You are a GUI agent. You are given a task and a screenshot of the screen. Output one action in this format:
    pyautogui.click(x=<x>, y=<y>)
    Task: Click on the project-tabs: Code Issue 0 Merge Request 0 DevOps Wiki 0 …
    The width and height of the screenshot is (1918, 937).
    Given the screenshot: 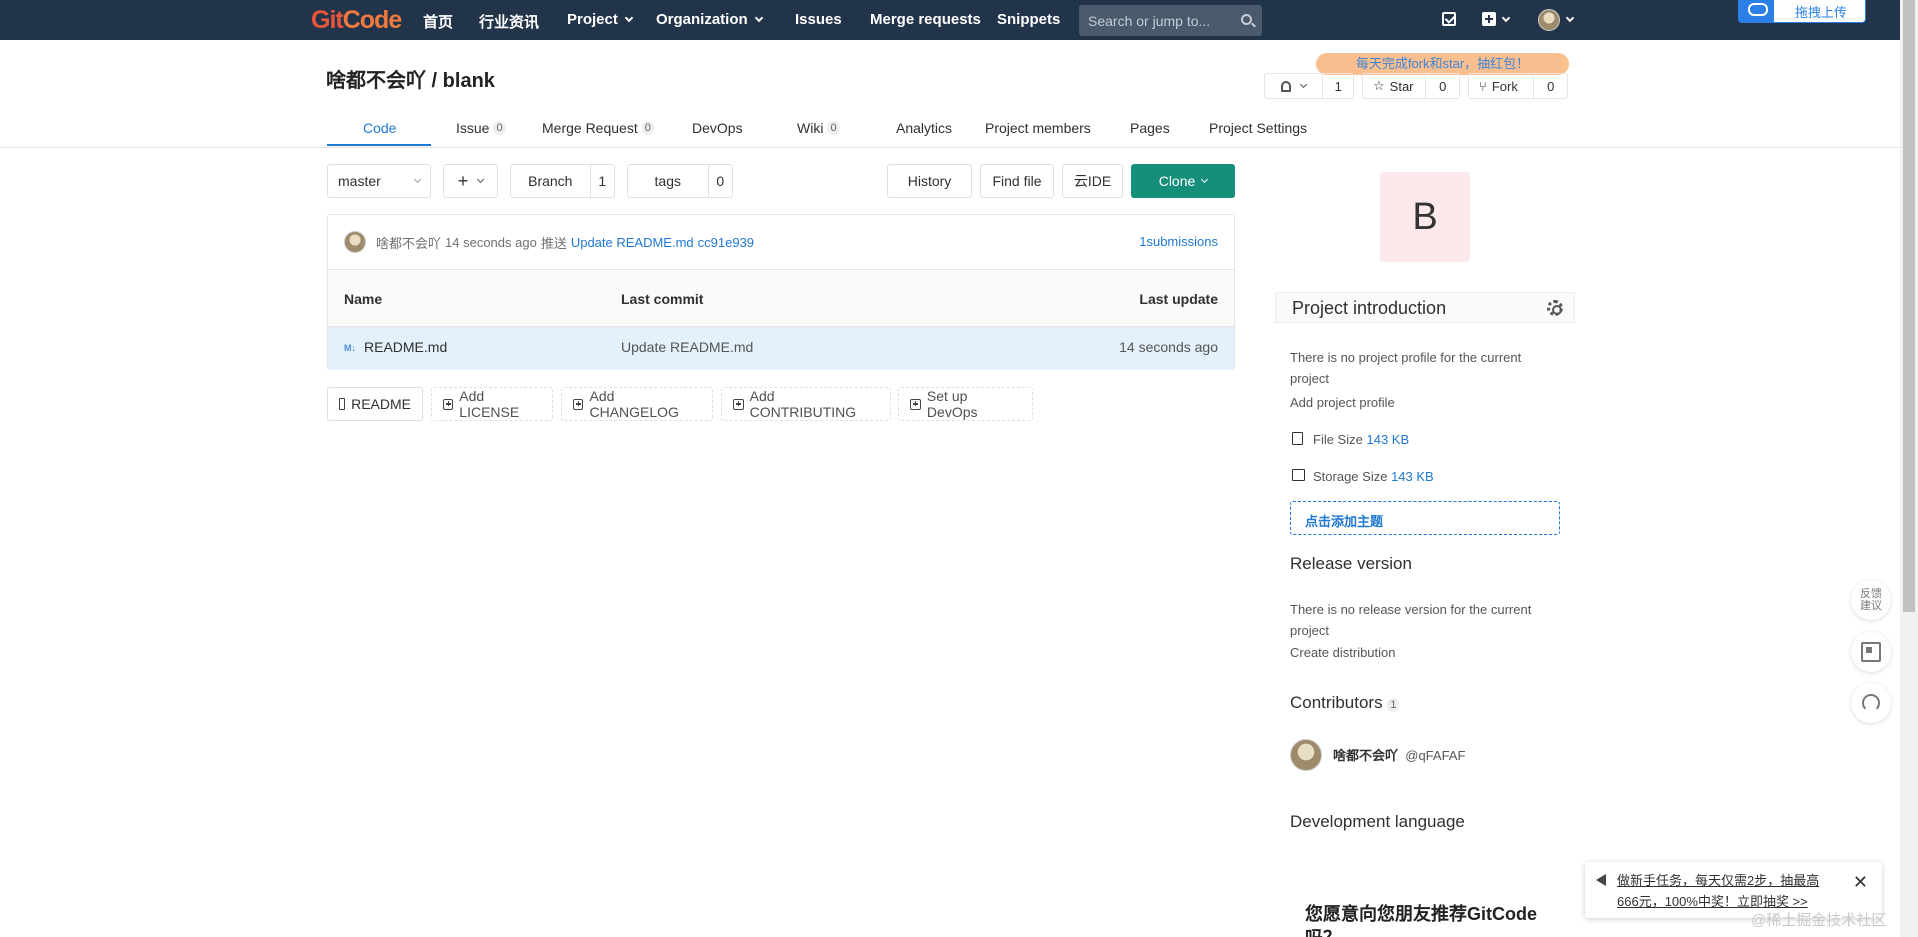 What is the action you would take?
    pyautogui.click(x=950, y=130)
    